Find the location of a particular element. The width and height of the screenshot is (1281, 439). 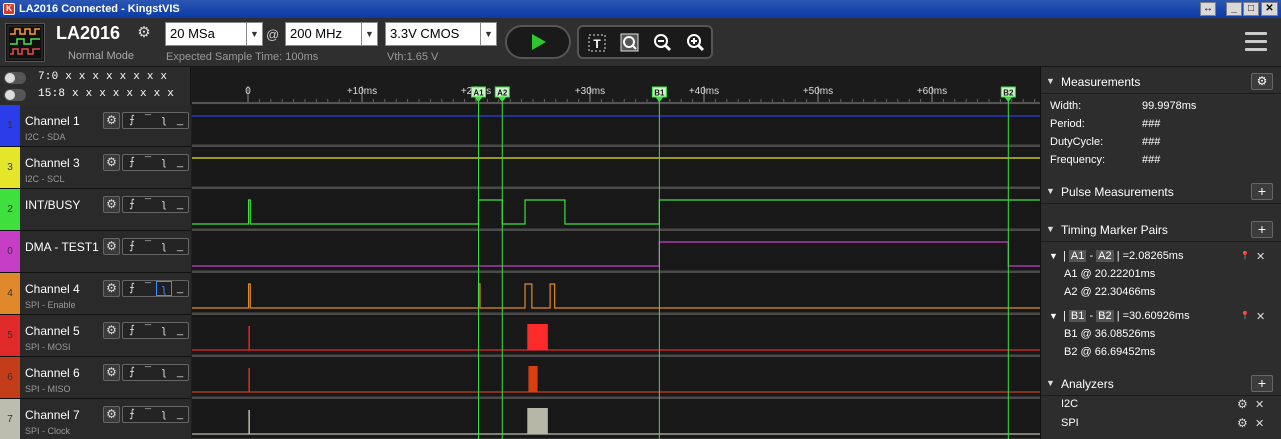

sample-rate-select: 200 MHz ▼ is located at coordinates (331, 34).